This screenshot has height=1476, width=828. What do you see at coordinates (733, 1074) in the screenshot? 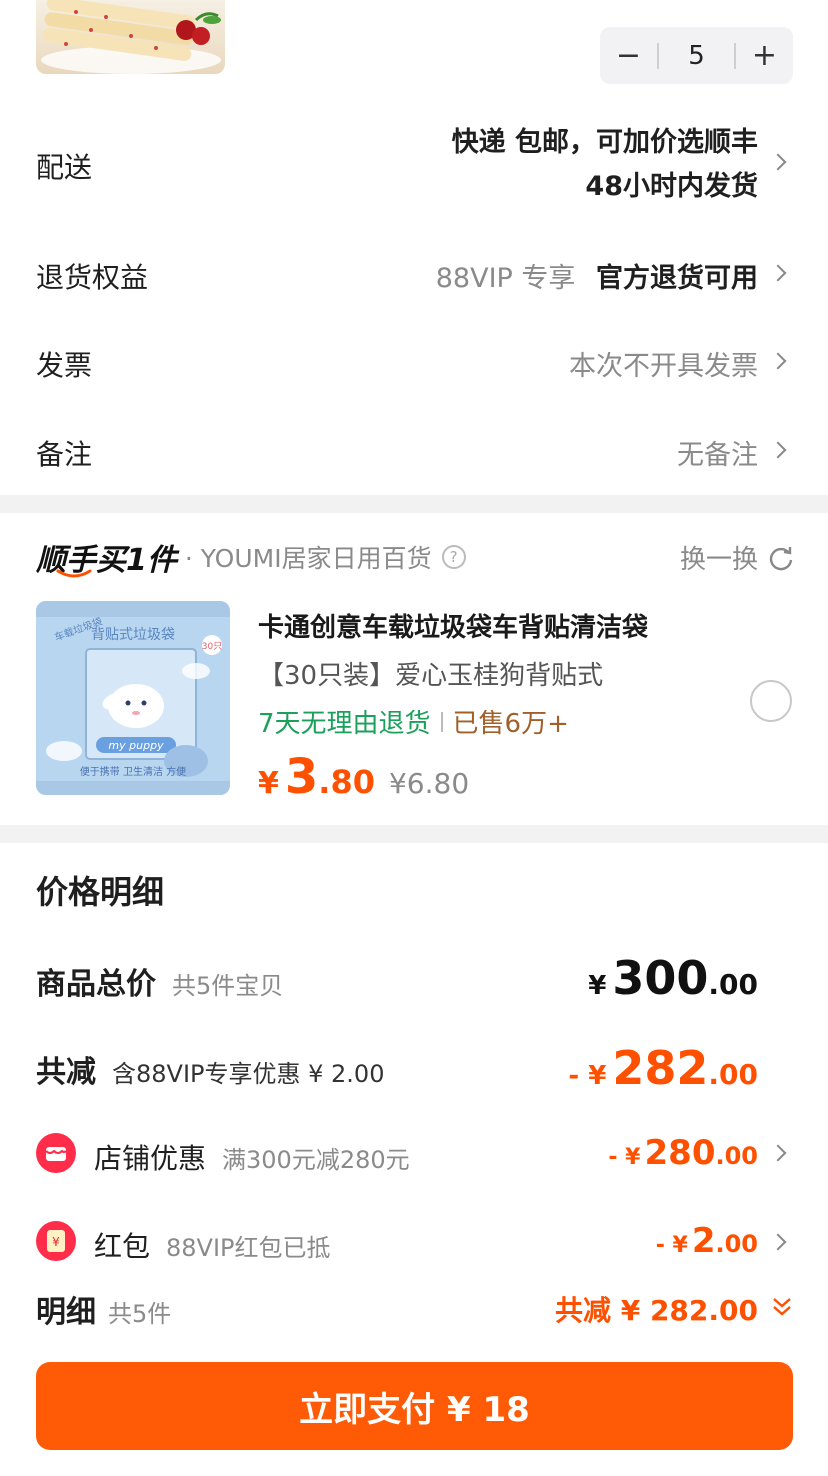
I see `discount-decimal: .00` at bounding box center [733, 1074].